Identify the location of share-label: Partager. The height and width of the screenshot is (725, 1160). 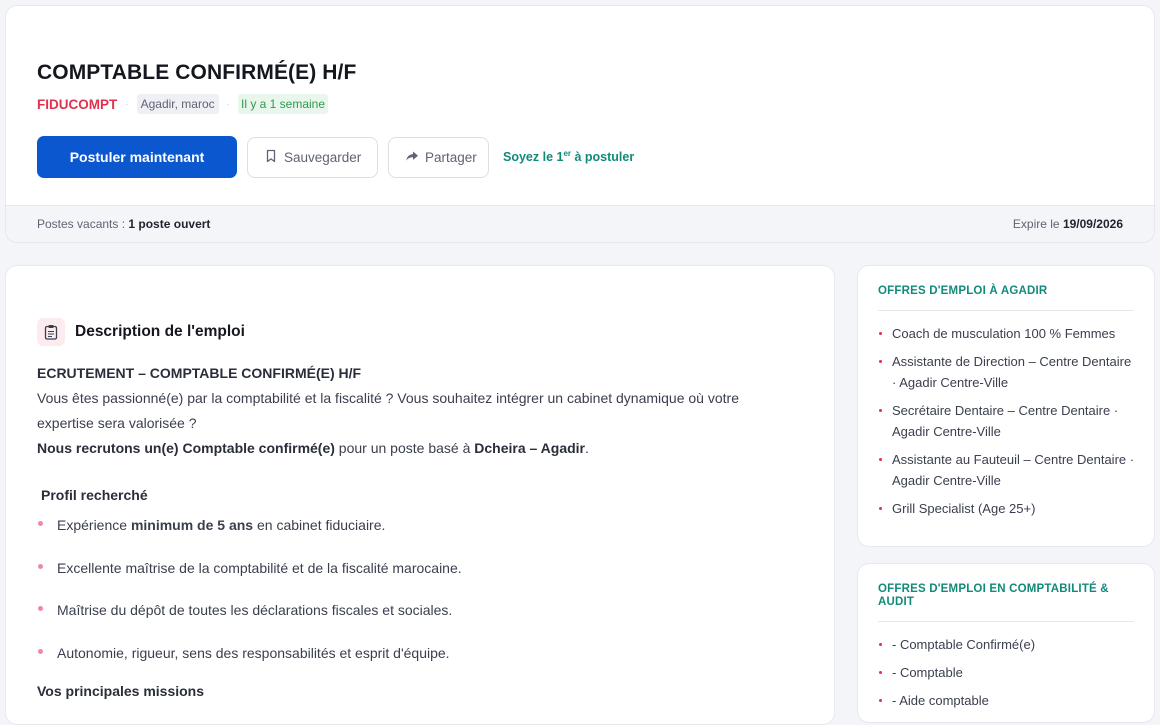
(451, 157).